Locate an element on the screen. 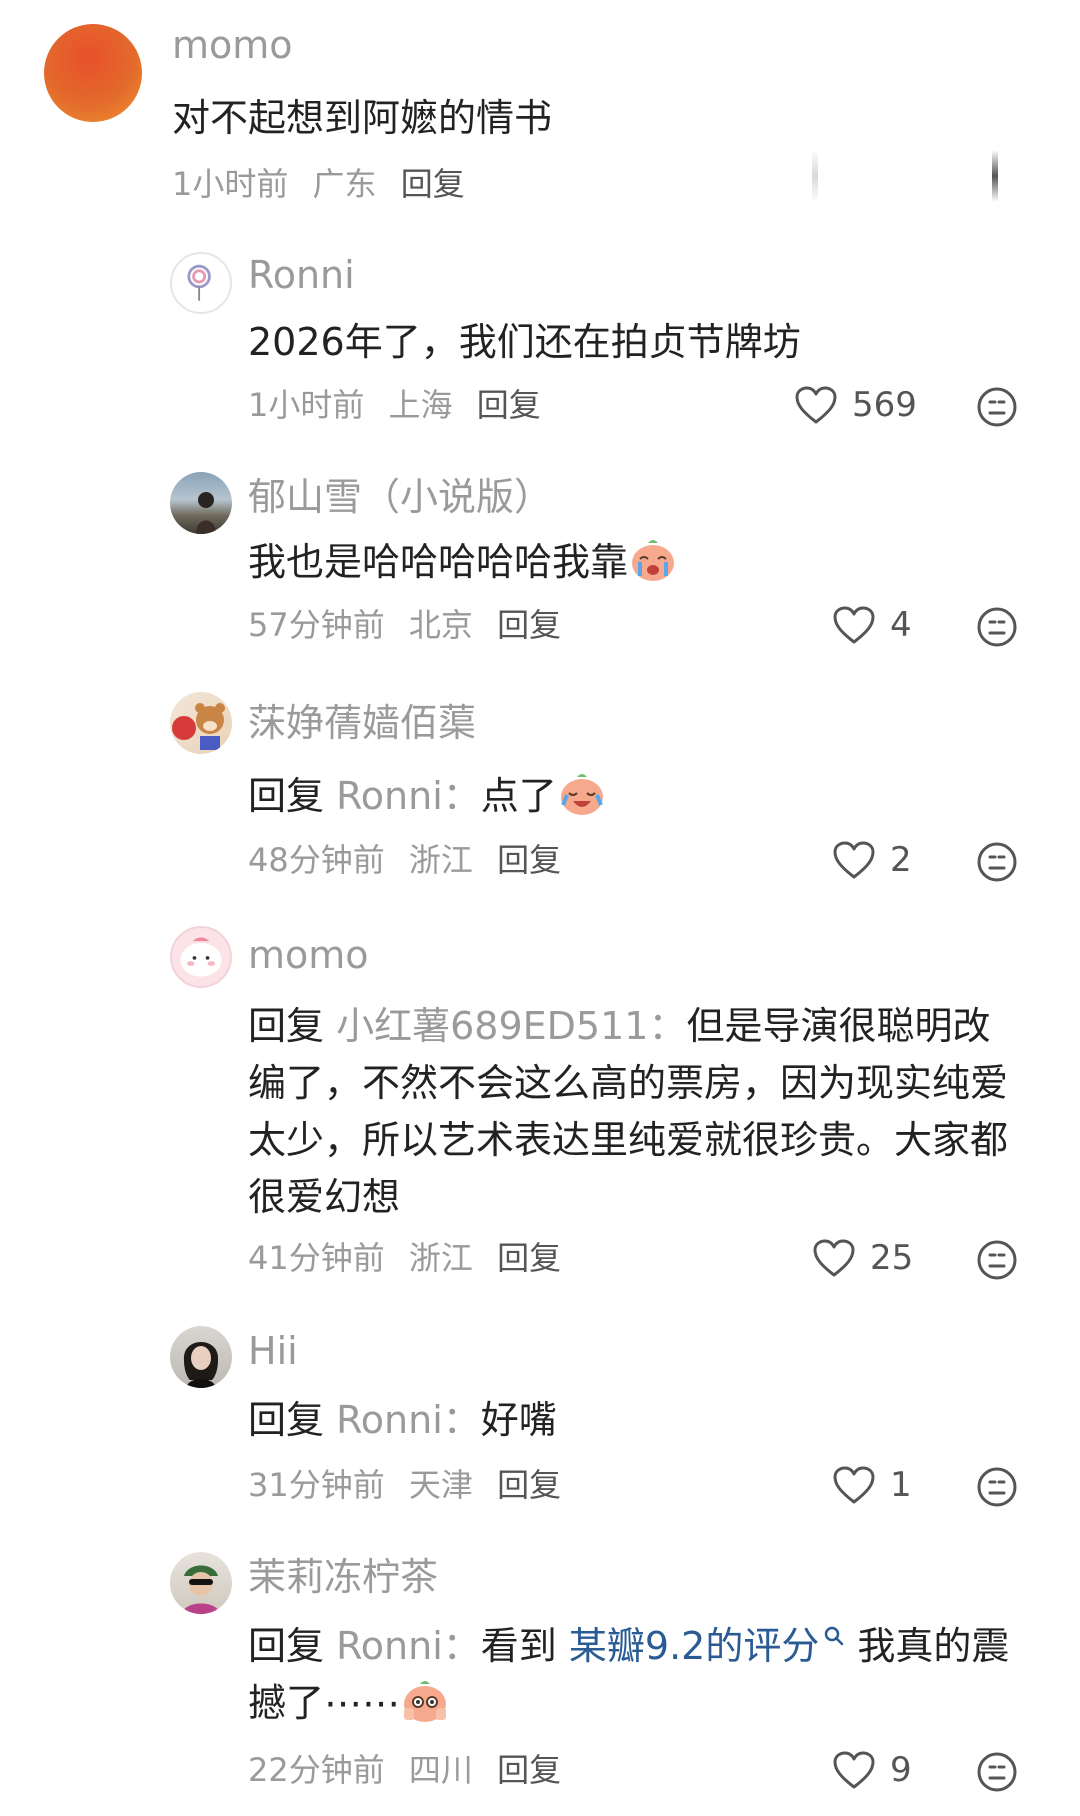  comment-body: 点了 is located at coordinates (518, 796).